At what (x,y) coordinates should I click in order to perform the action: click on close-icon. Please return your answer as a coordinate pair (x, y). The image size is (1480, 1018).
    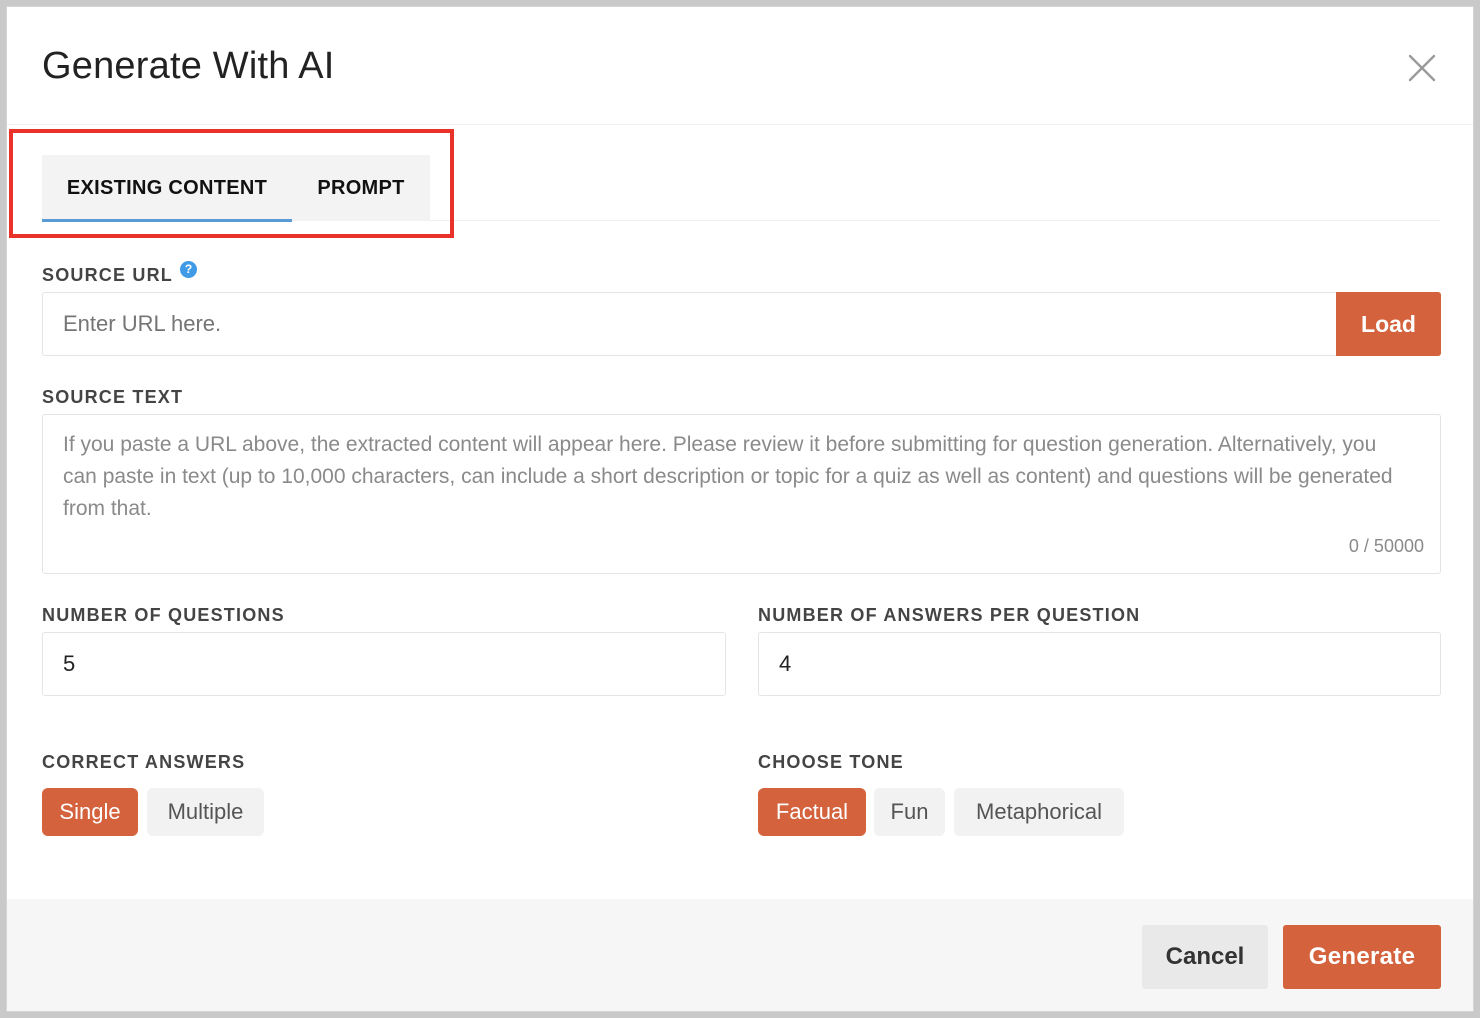
    Looking at the image, I should click on (1422, 68).